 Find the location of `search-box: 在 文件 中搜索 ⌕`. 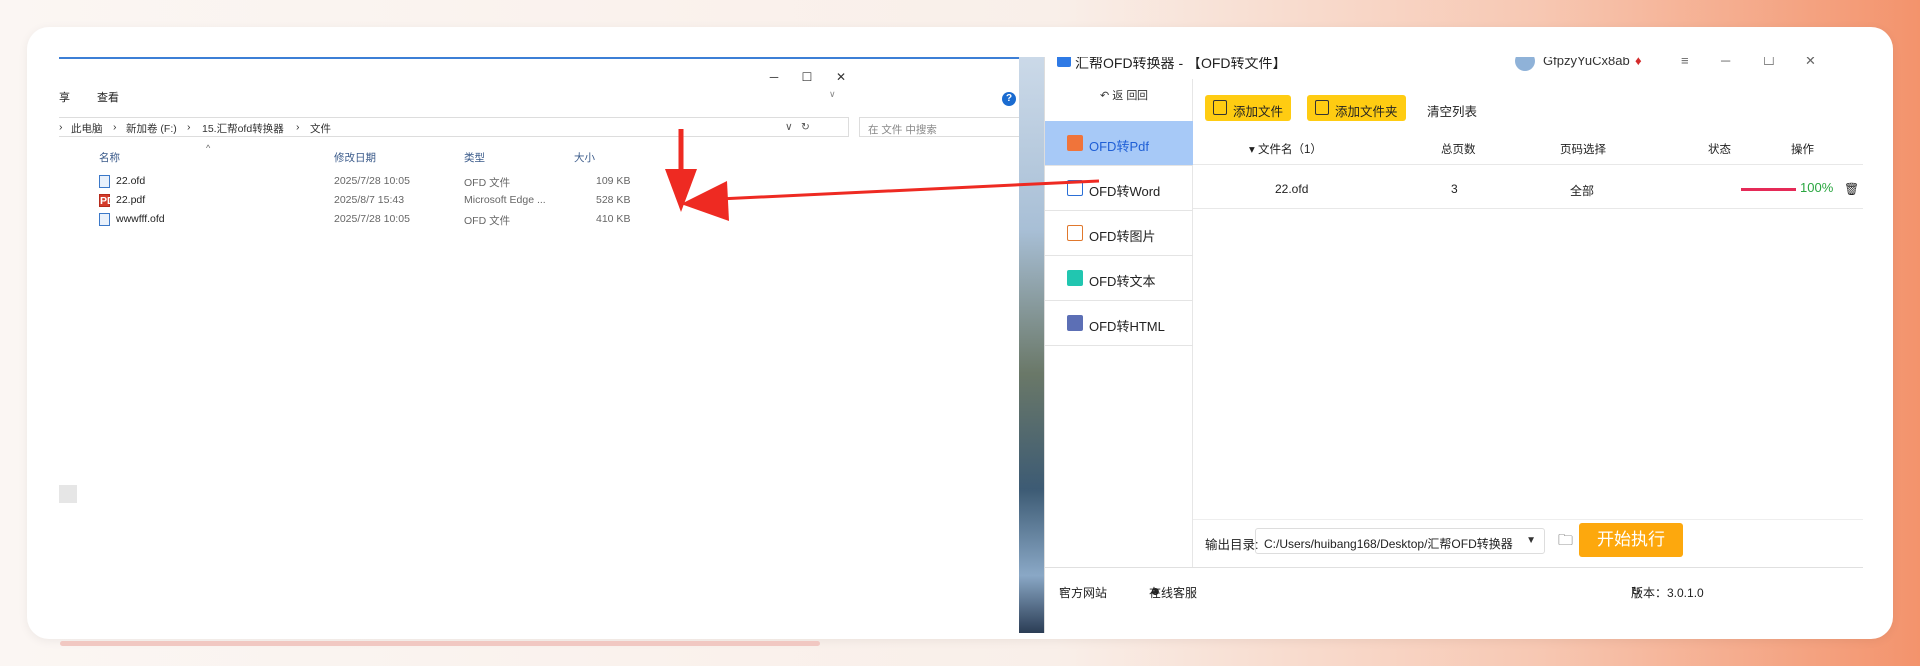

search-box: 在 文件 中搜索 ⌕ is located at coordinates (948, 127).